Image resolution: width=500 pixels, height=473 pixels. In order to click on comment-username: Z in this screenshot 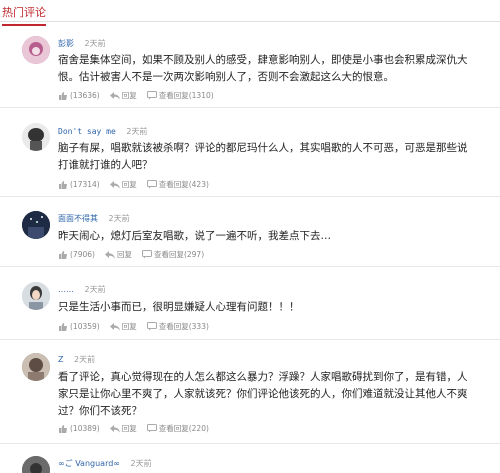, I will do `click(60, 359)`.